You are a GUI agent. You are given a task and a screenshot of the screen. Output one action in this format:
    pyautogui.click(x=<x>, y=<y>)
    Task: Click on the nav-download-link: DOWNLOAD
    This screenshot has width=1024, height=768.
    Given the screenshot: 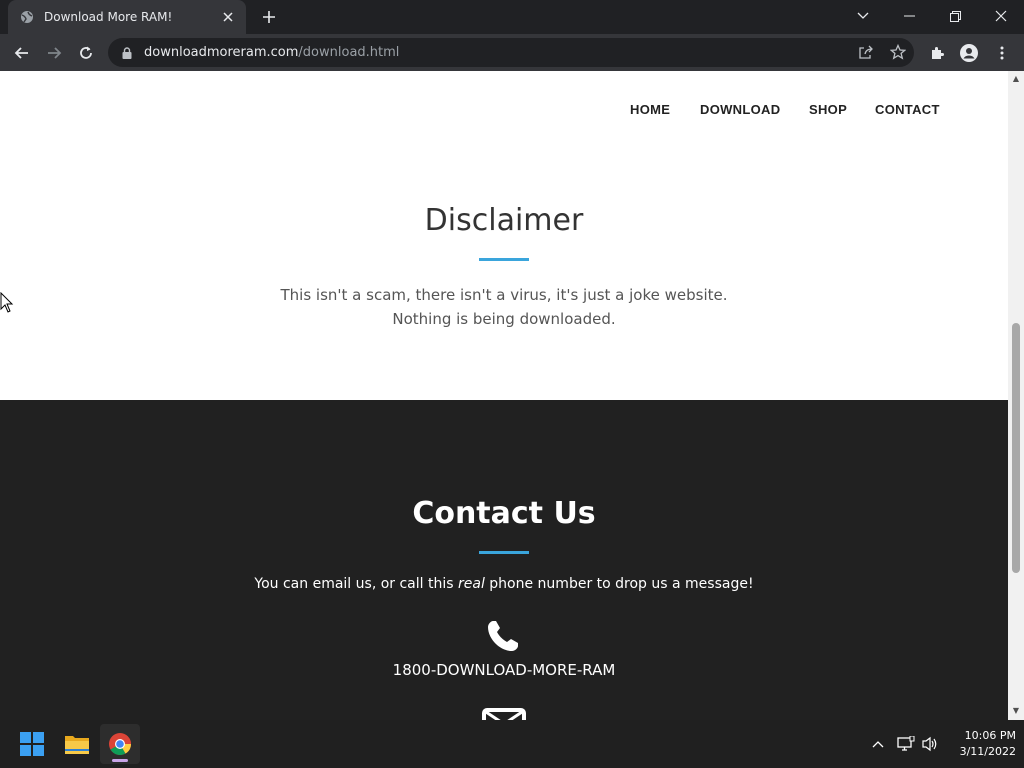 What is the action you would take?
    pyautogui.click(x=740, y=109)
    